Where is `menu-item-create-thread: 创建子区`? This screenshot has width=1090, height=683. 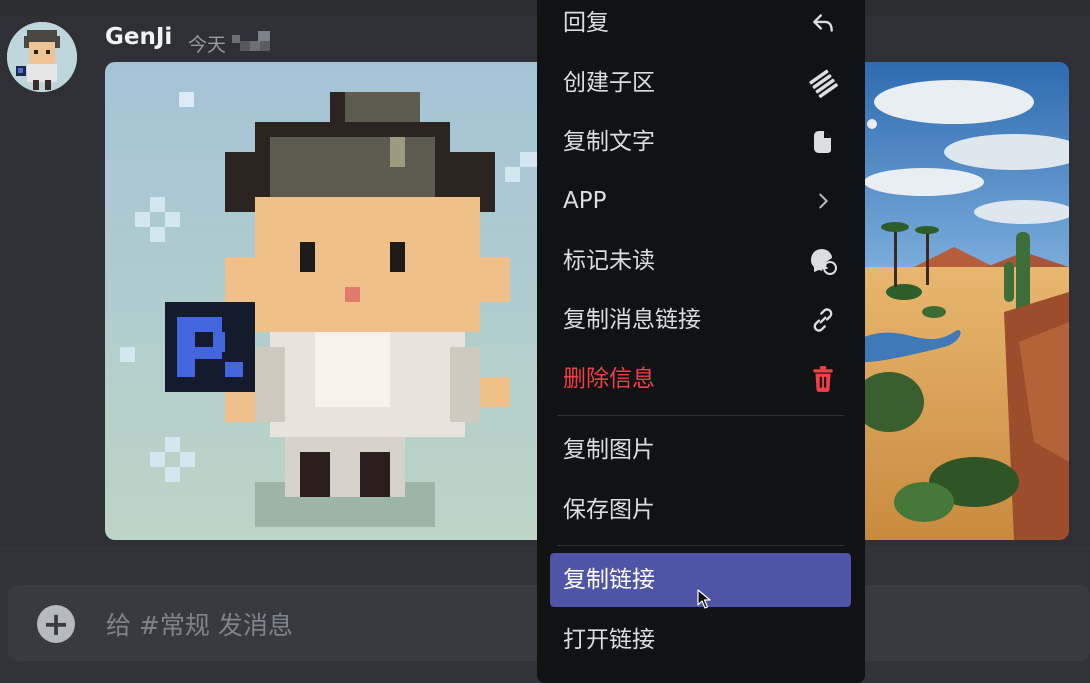
menu-item-create-thread: 创建子区 is located at coordinates (700, 83).